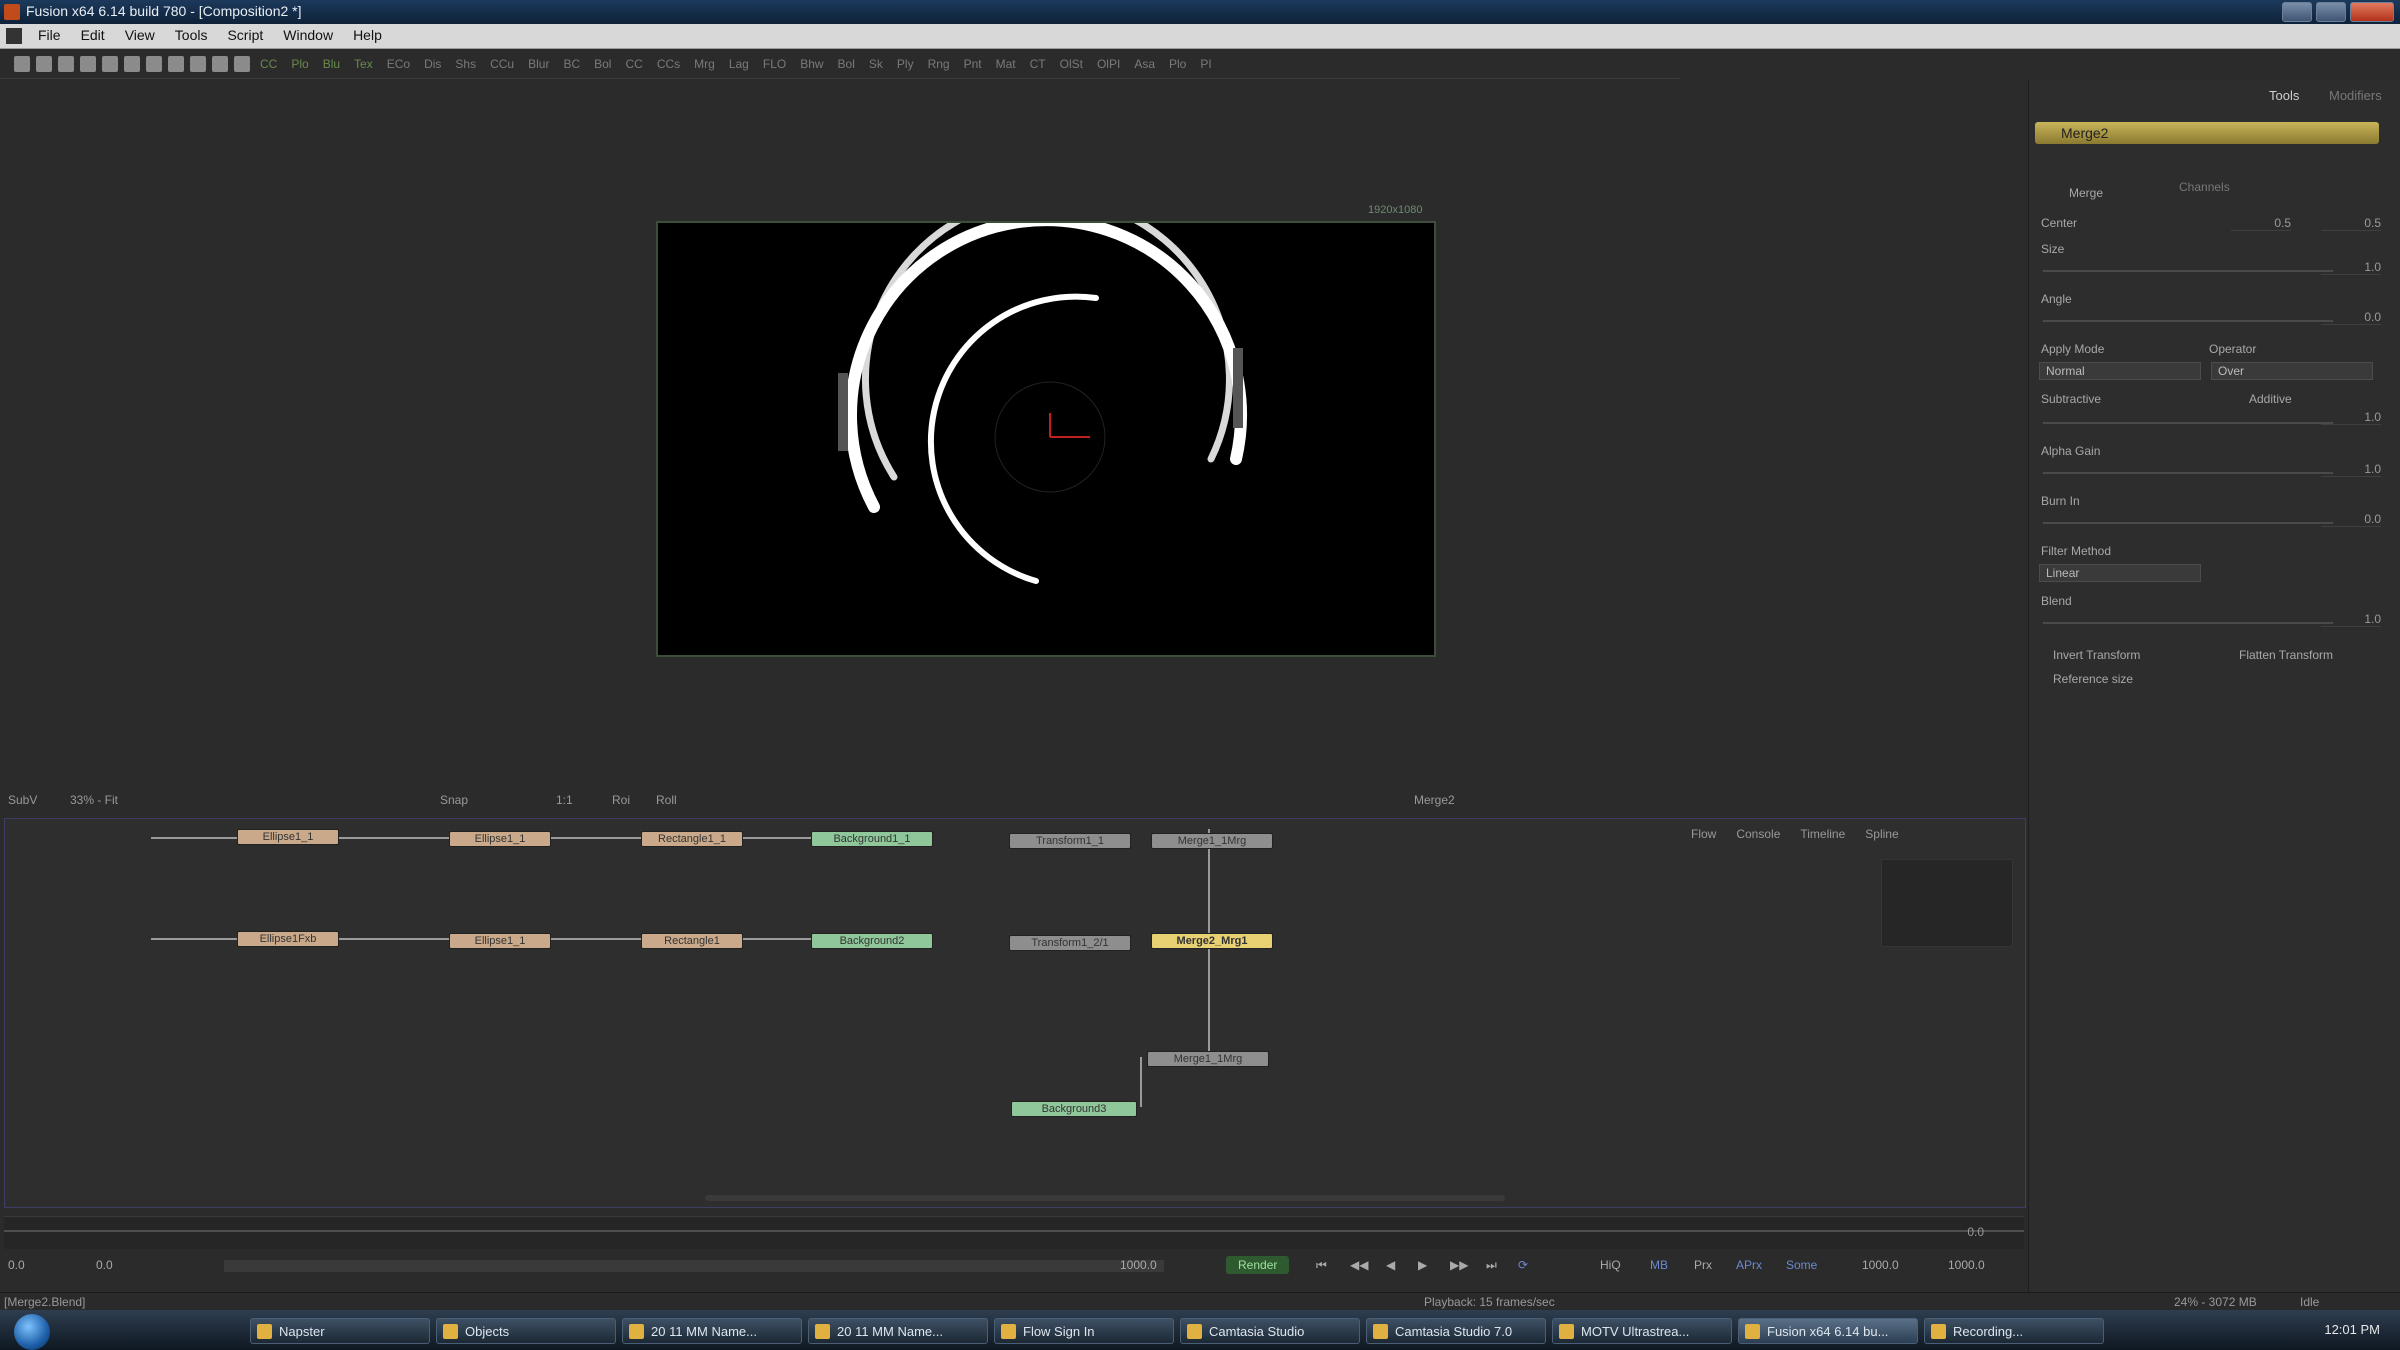  I want to click on tool-button: Sk, so click(876, 64).